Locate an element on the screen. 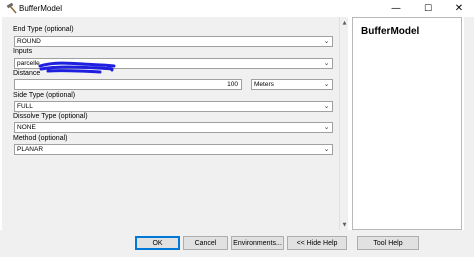 The width and height of the screenshot is (474, 257). distance-value: 100 is located at coordinates (232, 84).